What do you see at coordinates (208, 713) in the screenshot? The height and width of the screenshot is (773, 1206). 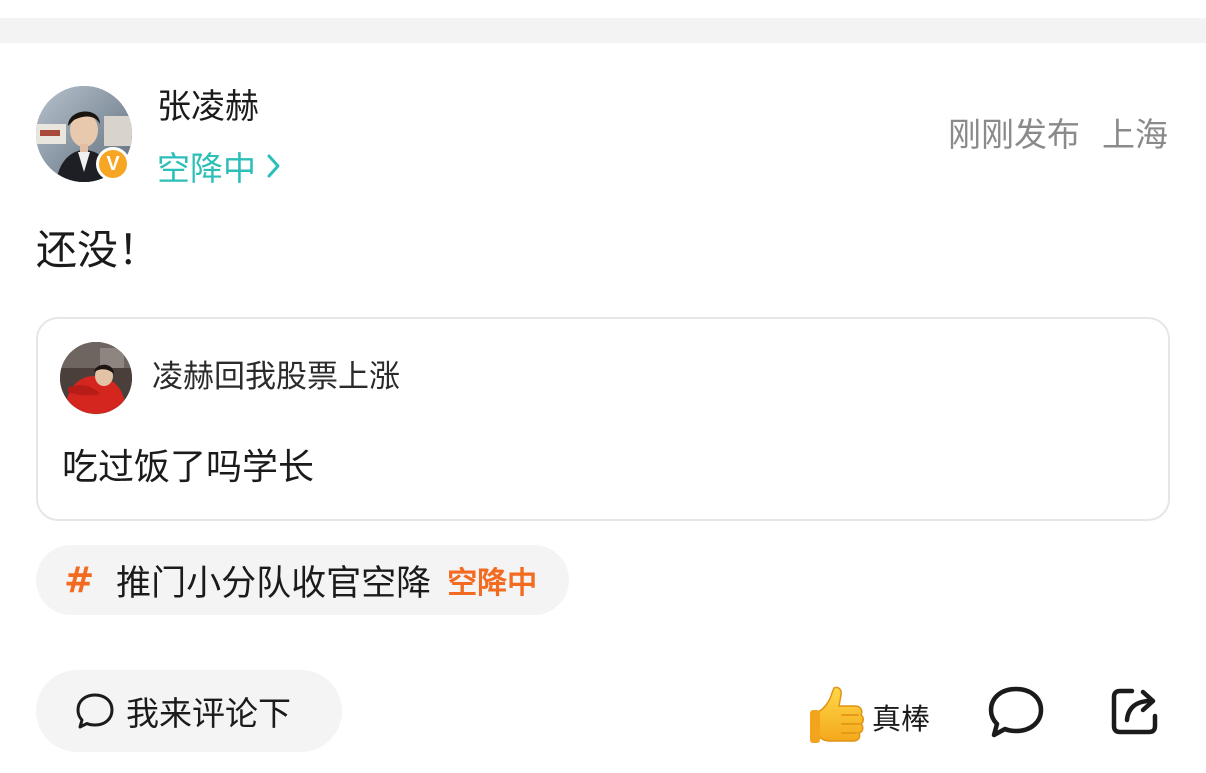 I see `comment-input-placeholder: 我来评论下` at bounding box center [208, 713].